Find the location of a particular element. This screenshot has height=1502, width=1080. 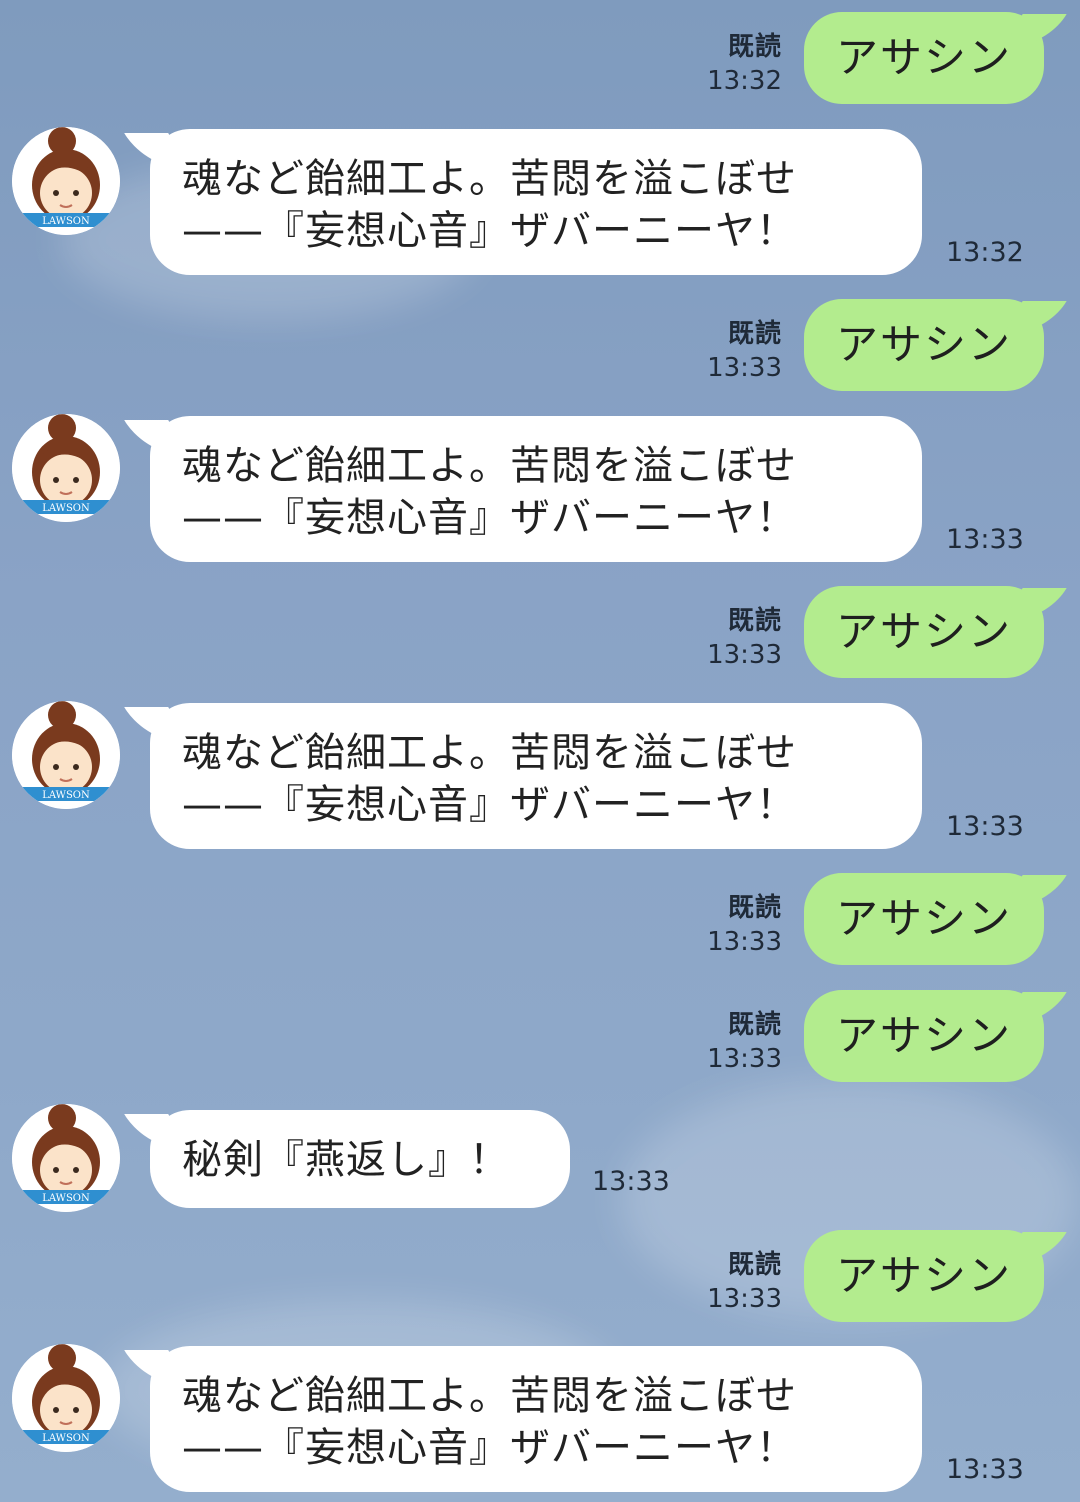

incoming-bubble: 秘剣『燕返し』！ is located at coordinates (360, 1159).